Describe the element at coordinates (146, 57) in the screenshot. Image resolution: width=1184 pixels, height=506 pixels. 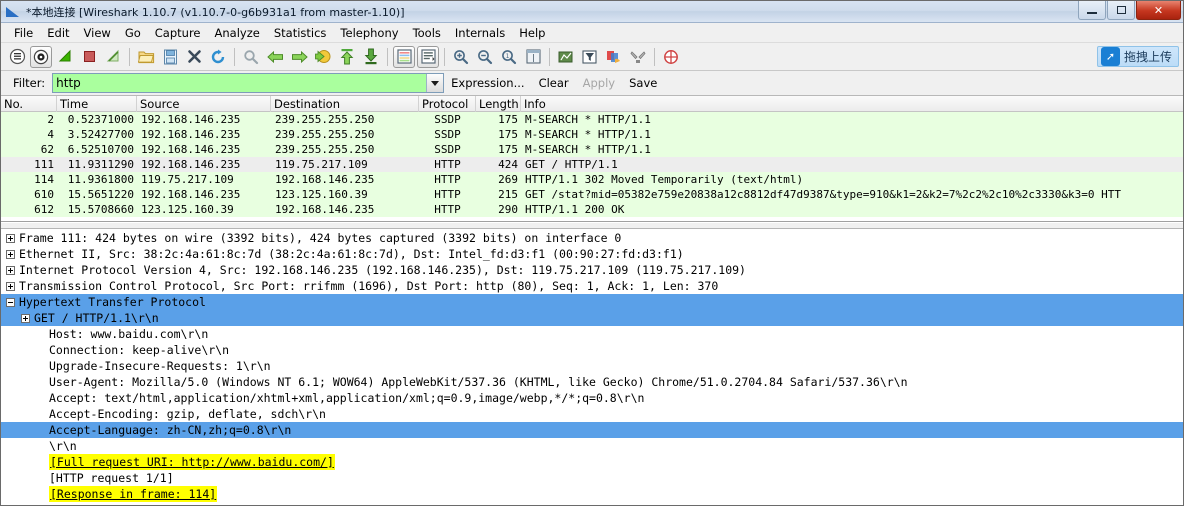
I see `open-file-icon` at that location.